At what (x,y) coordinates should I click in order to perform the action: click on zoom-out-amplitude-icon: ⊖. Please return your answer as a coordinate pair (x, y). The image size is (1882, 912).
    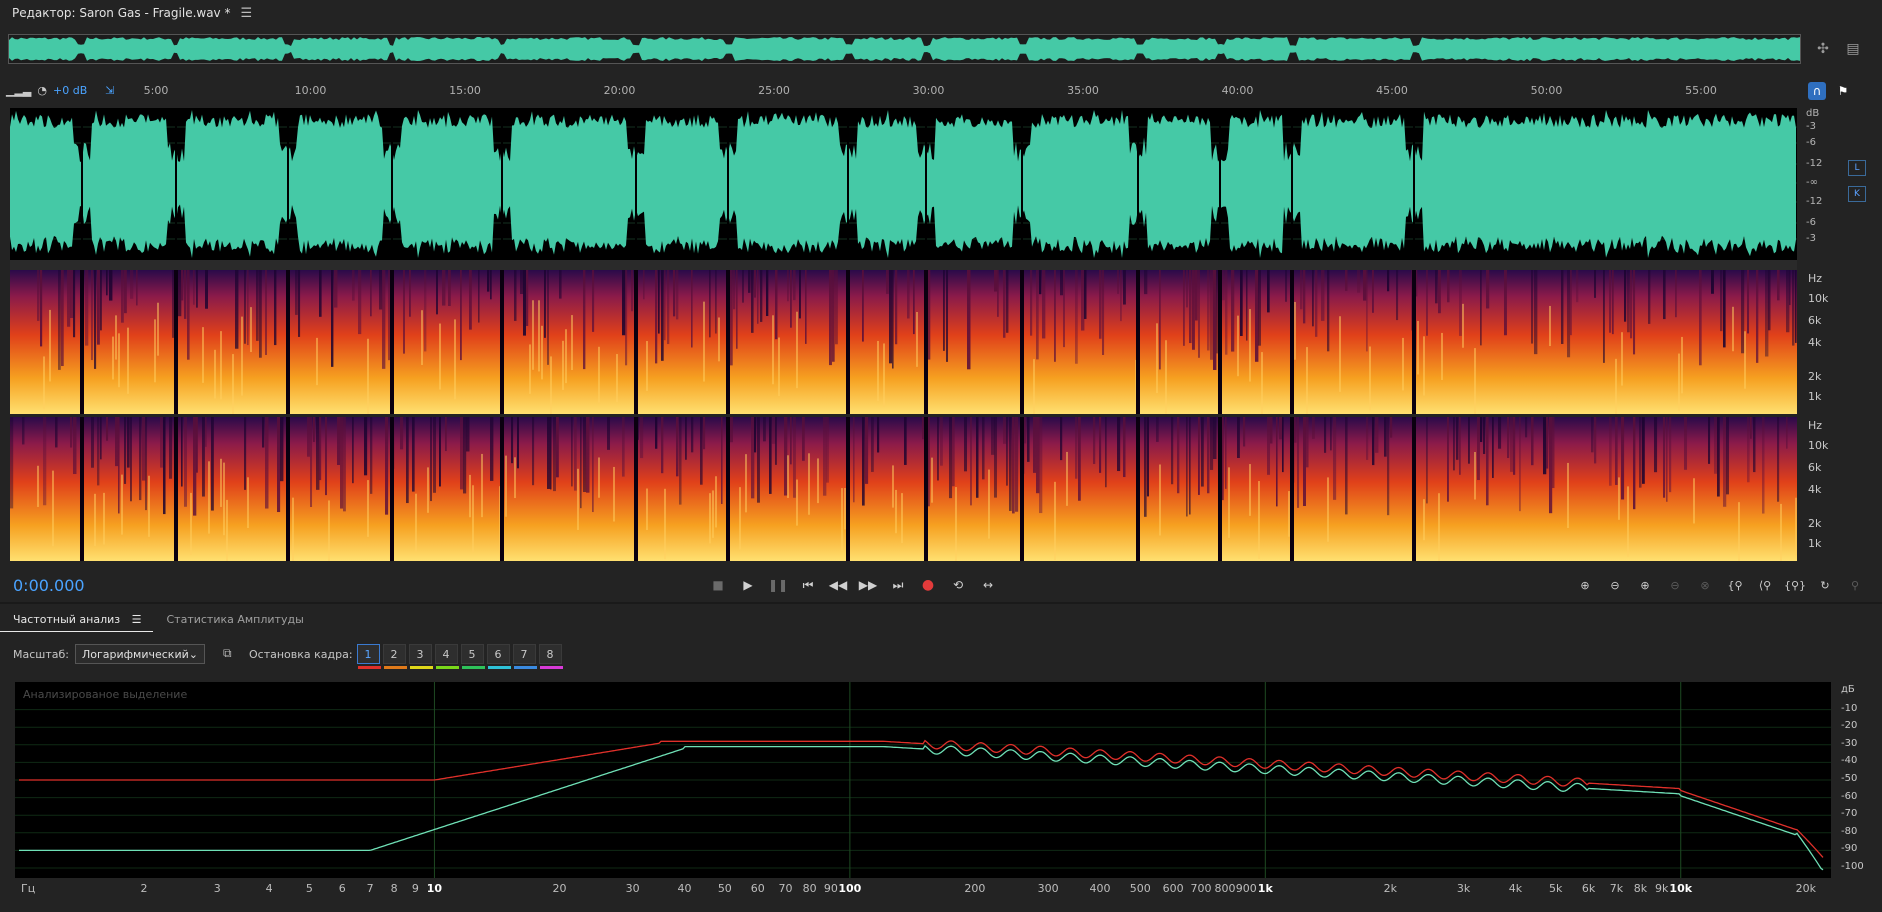
    Looking at the image, I should click on (1615, 585).